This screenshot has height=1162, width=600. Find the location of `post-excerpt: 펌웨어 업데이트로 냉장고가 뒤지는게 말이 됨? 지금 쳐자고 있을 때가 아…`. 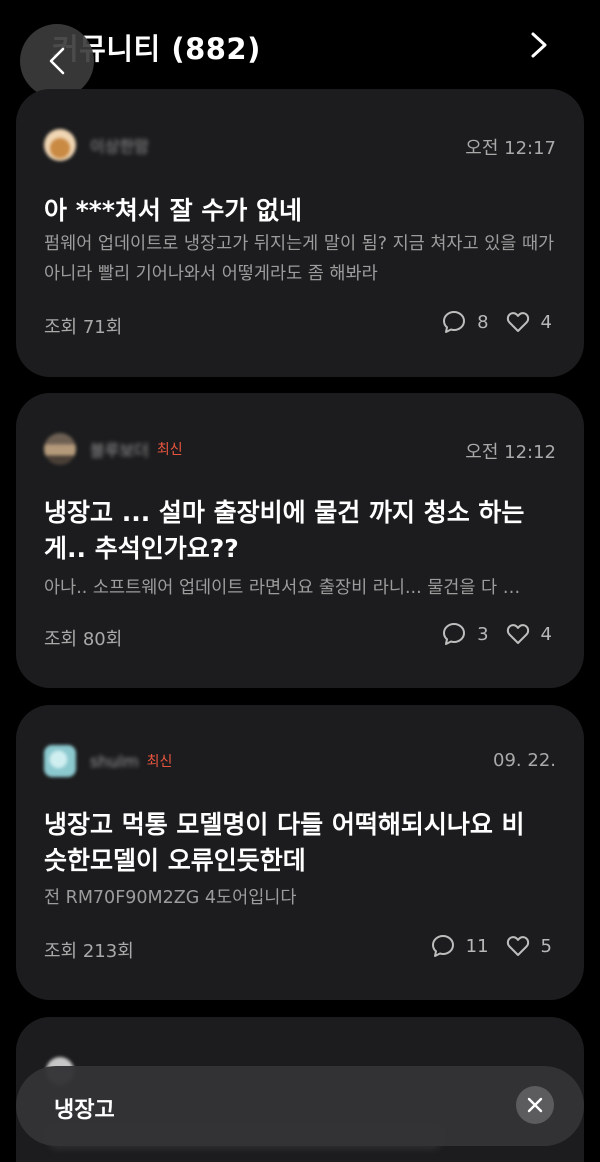

post-excerpt: 펌웨어 업데이트로 냉장고가 뒤지는게 말이 됨? 지금 쳐자고 있을 때가 아… is located at coordinates (299, 259).